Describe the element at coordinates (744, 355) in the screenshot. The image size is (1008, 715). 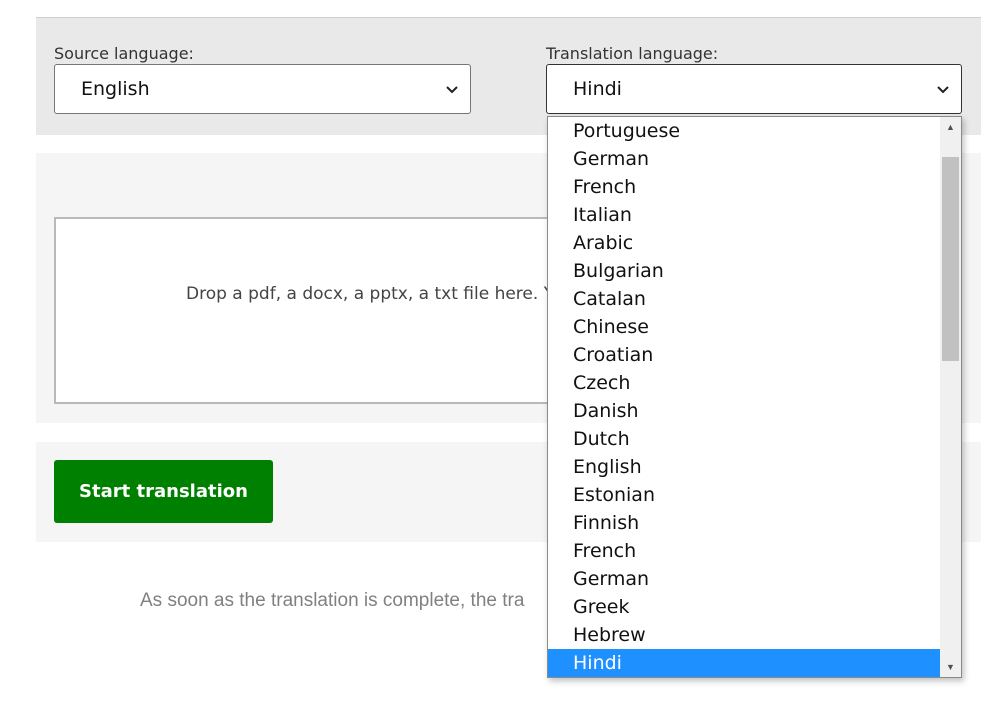
I see `dropdown-option: Croatian` at that location.